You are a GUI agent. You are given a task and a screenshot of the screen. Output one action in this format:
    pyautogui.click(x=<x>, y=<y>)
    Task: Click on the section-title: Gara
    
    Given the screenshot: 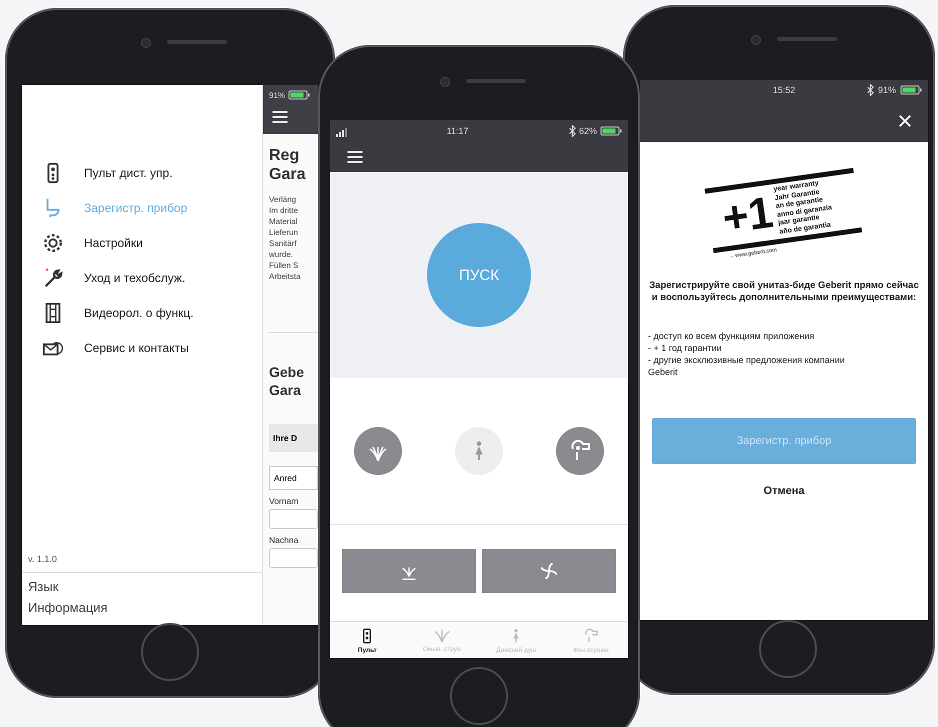 What is the action you would take?
    pyautogui.click(x=285, y=390)
    